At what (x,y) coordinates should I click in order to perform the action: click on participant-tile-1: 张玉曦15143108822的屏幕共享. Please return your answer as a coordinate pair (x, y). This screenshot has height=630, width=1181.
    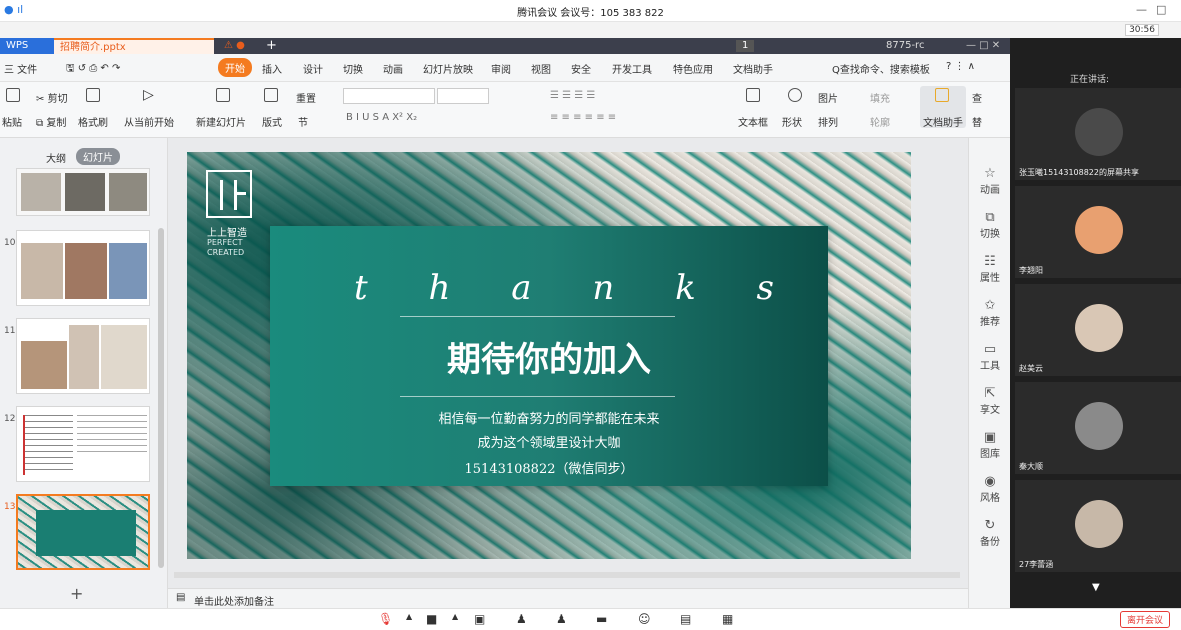
    Looking at the image, I should click on (1098, 134).